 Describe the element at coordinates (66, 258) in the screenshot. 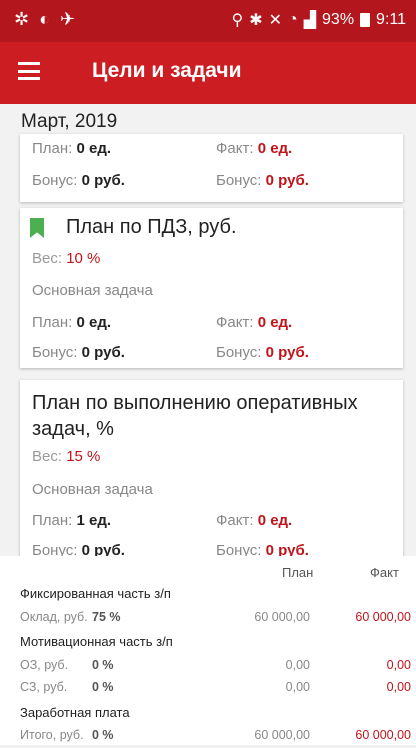

I see `weight-row: Вес: 10 %` at that location.